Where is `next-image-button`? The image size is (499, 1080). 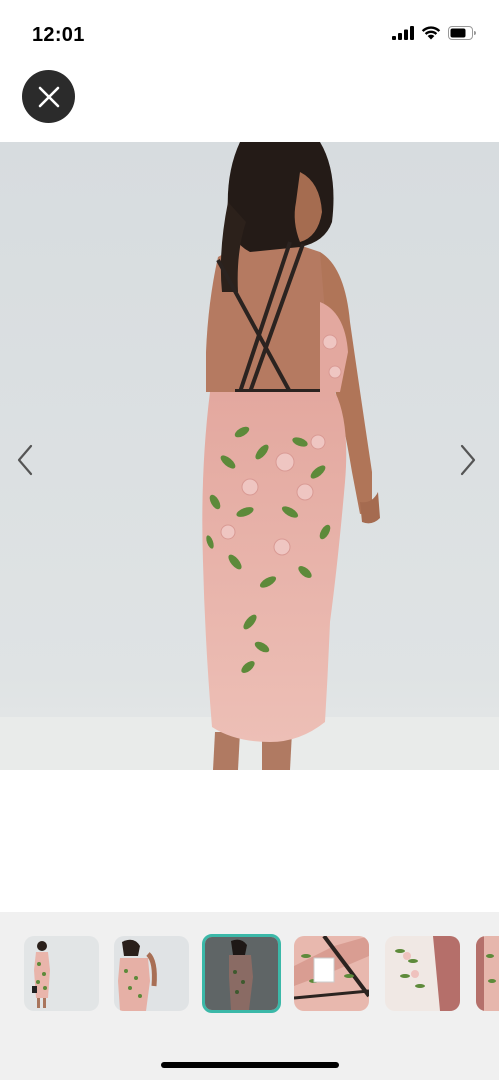
next-image-button is located at coordinates (468, 460).